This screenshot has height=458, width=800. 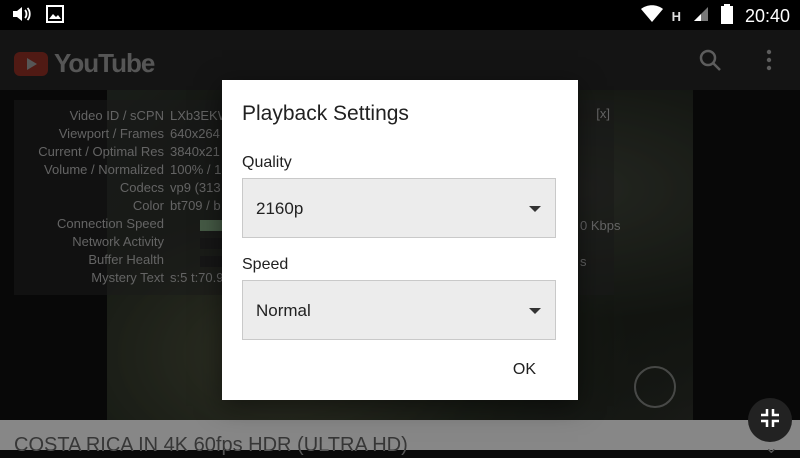 What do you see at coordinates (399, 310) in the screenshot?
I see `speed-select: Normal` at bounding box center [399, 310].